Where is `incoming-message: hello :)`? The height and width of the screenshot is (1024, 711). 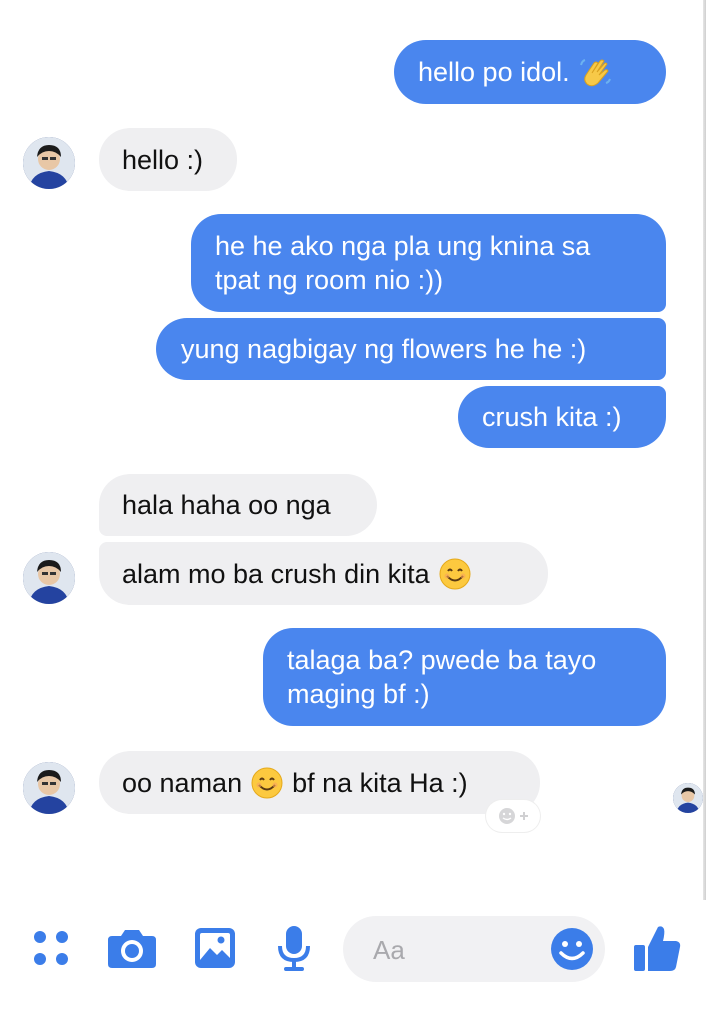 incoming-message: hello :) is located at coordinates (168, 159).